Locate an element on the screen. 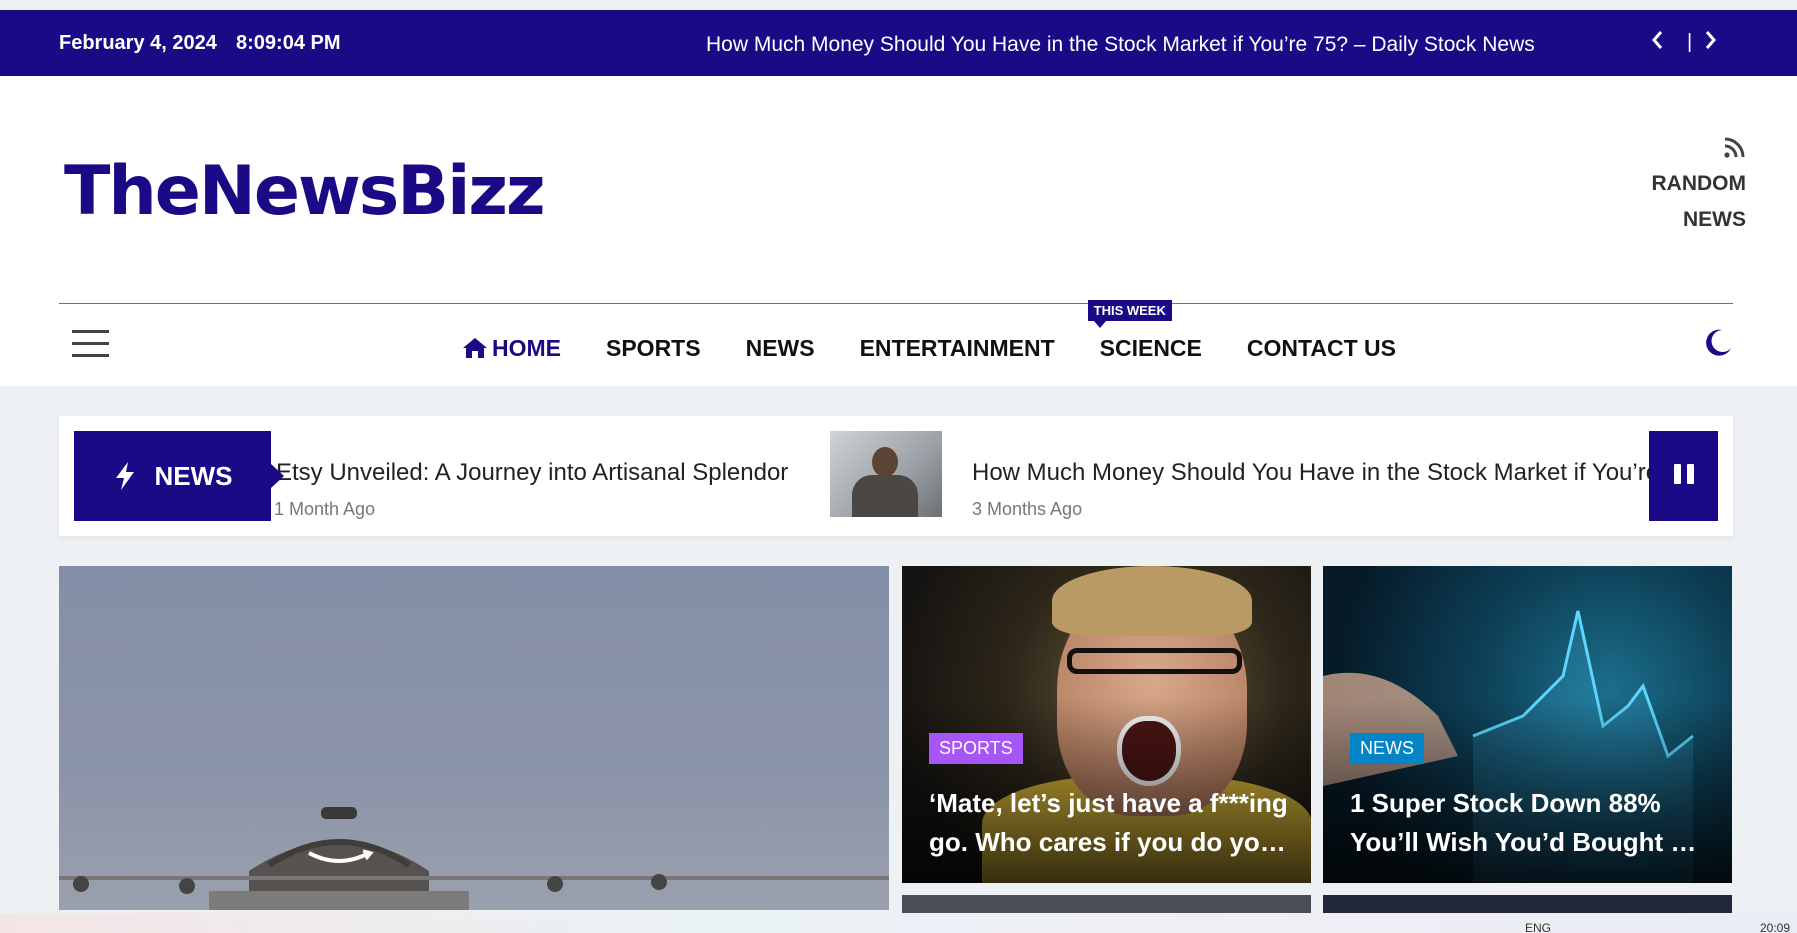 Image resolution: width=1797 pixels, height=933 pixels. ticker-label-text: NEWS is located at coordinates (193, 475).